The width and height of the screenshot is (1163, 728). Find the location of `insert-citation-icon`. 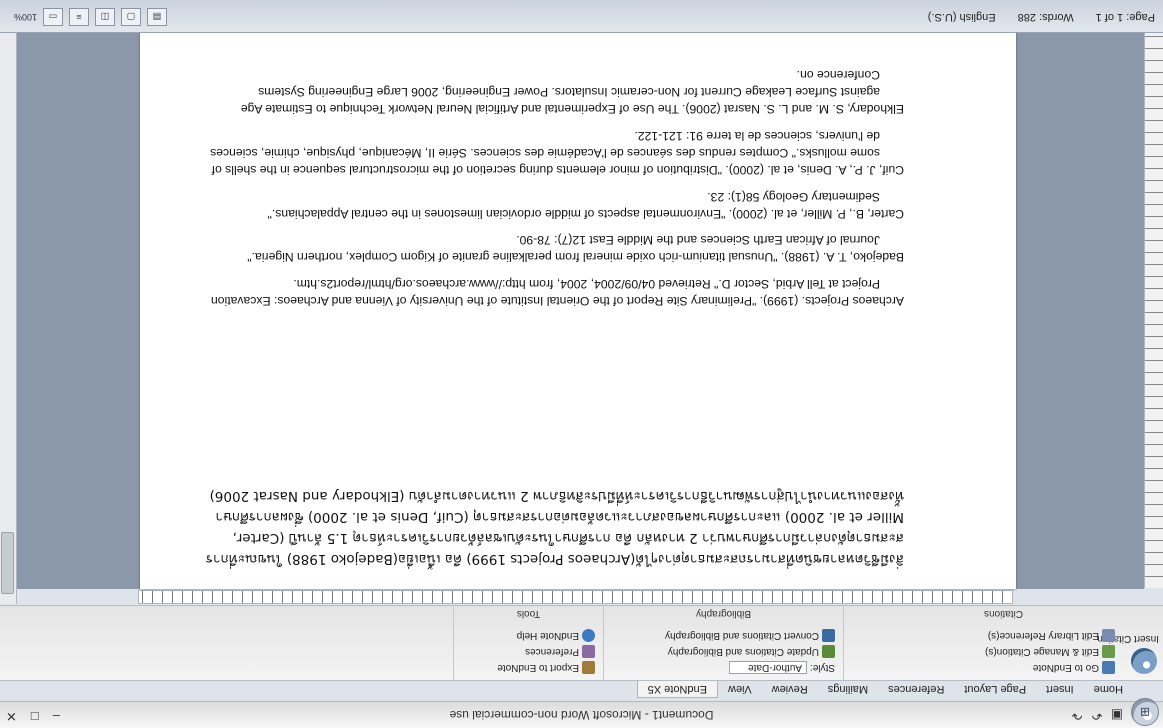

insert-citation-icon is located at coordinates (1144, 661).